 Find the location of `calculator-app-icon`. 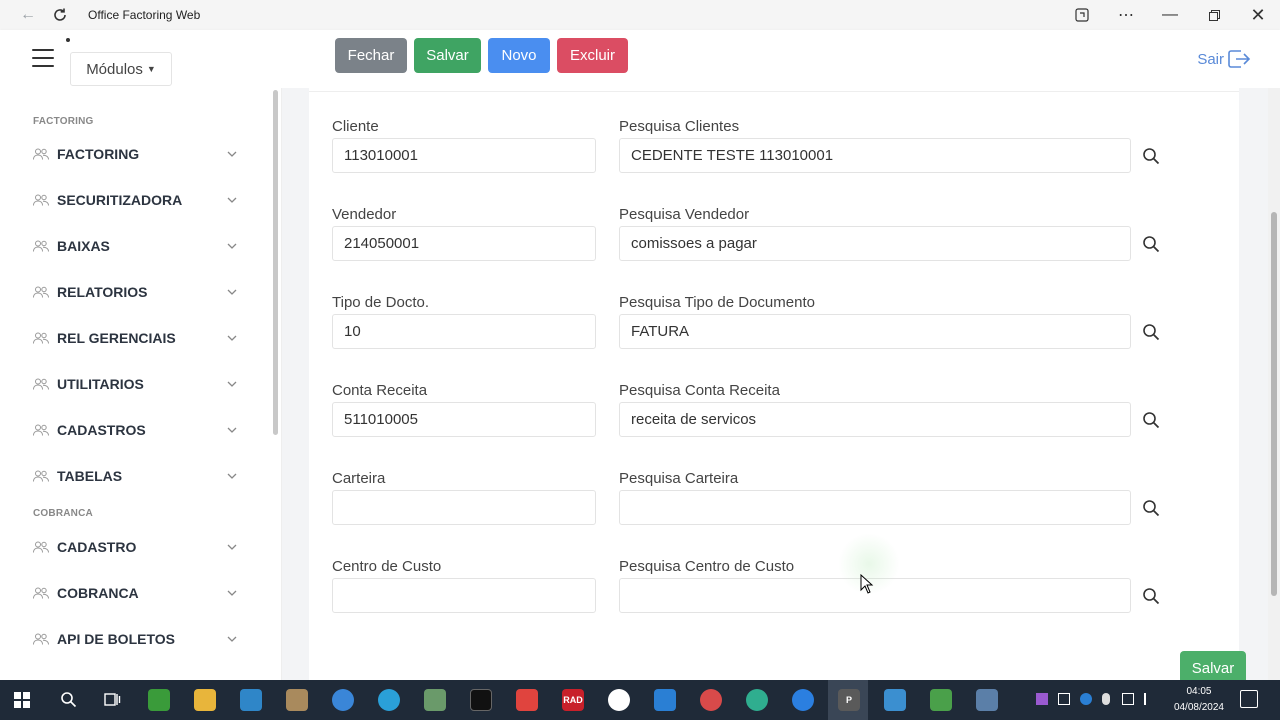

calculator-app-icon is located at coordinates (987, 700).